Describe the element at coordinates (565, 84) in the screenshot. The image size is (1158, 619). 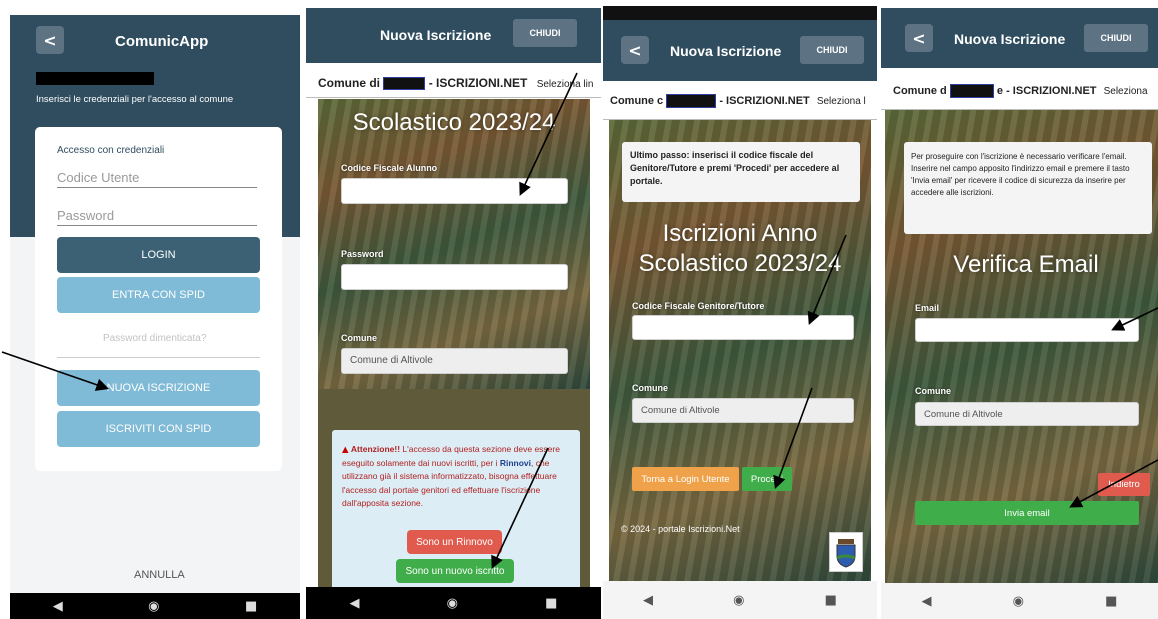
I see `language-selector: Seleziona lin` at that location.